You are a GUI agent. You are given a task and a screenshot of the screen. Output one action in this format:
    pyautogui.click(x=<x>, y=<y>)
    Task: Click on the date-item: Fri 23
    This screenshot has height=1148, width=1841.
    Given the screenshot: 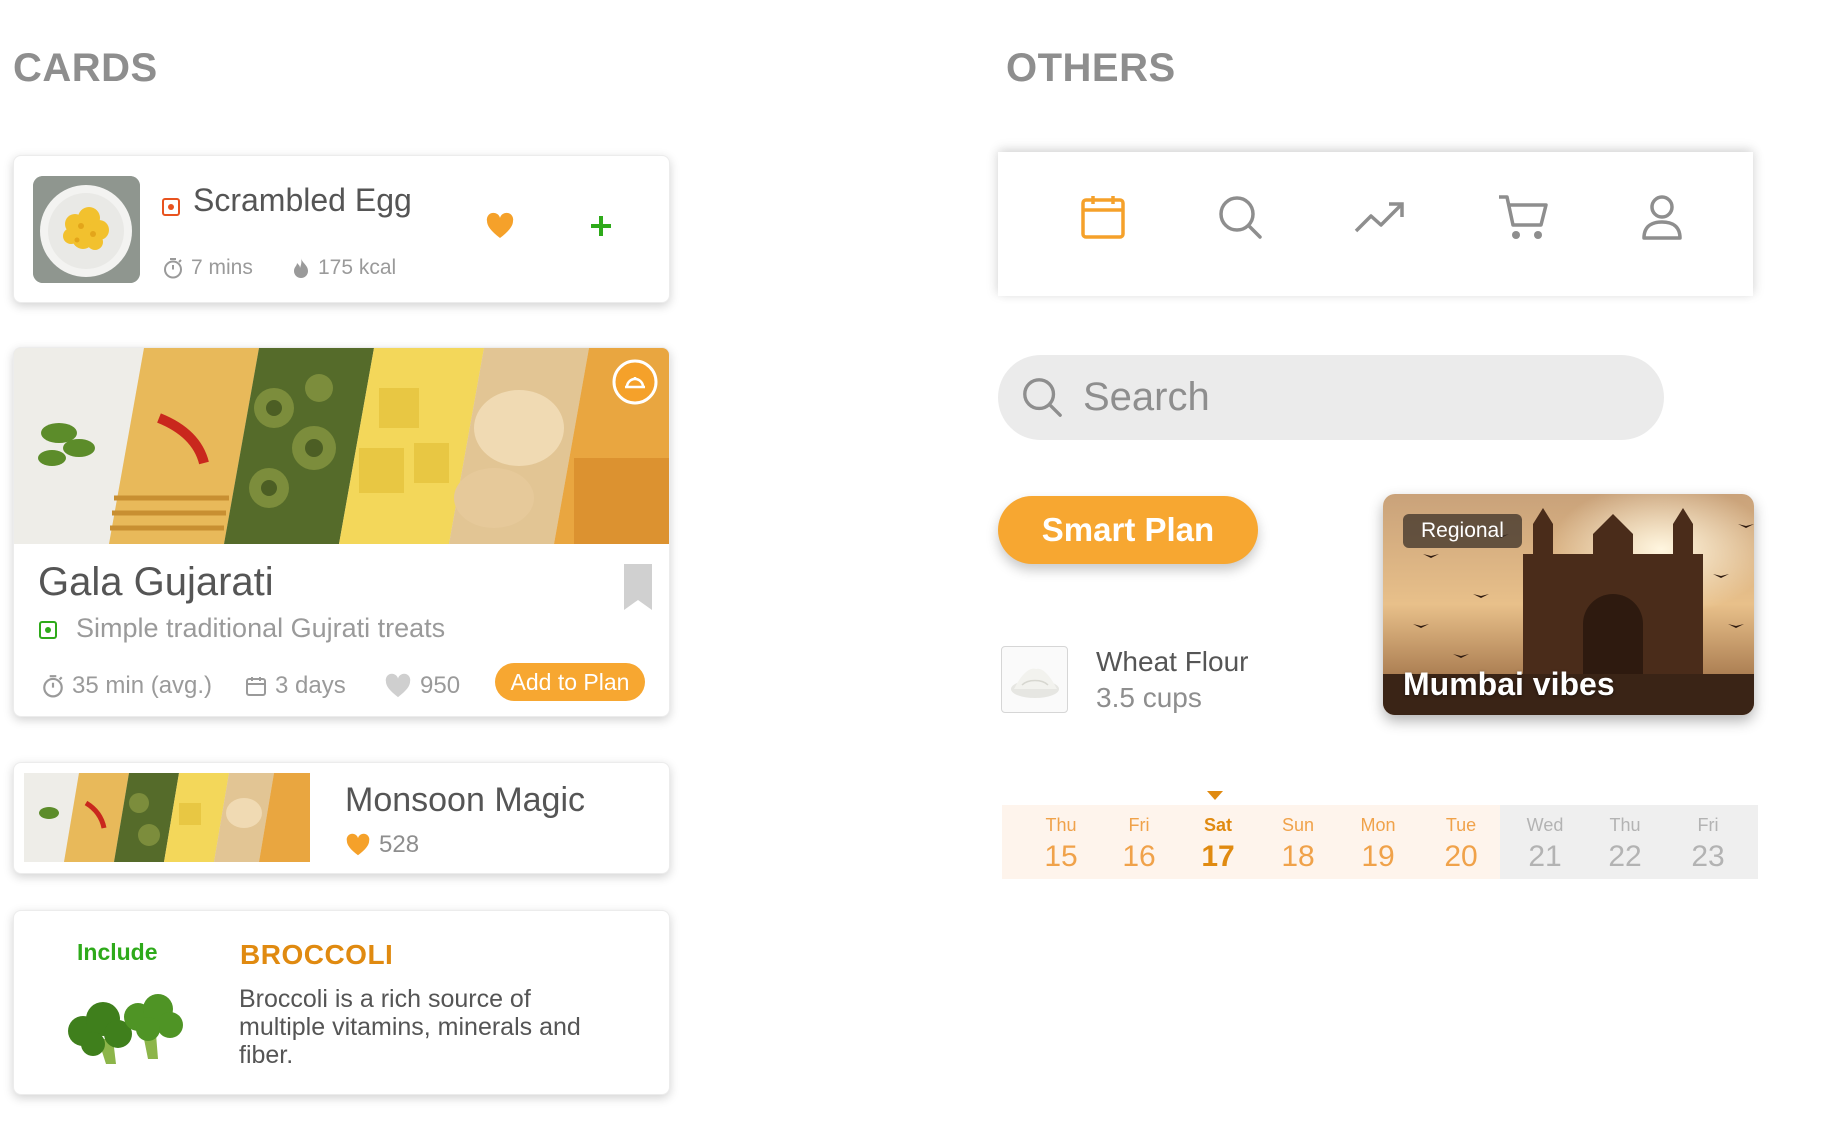 What is the action you would take?
    pyautogui.click(x=1708, y=844)
    